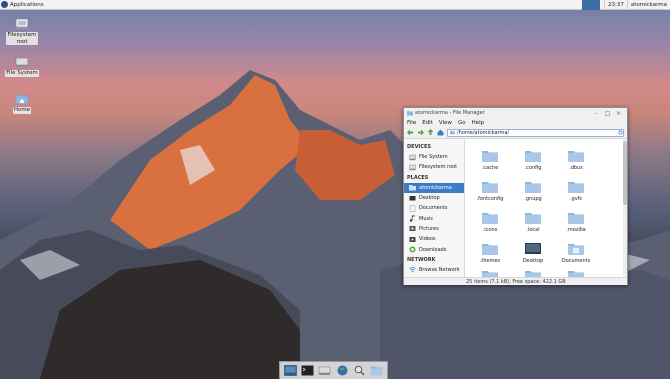 The height and width of the screenshot is (379, 670). Describe the element at coordinates (434, 218) in the screenshot. I see `sidebar-item-music: Music` at that location.